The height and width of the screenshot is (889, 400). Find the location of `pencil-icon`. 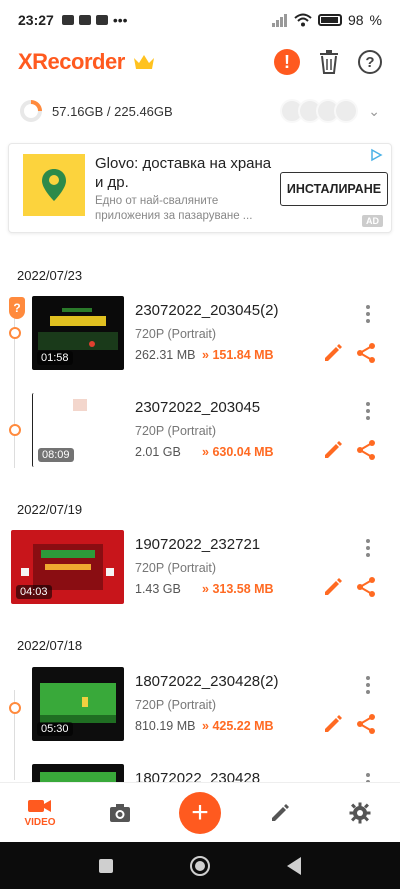

pencil-icon is located at coordinates (280, 812).